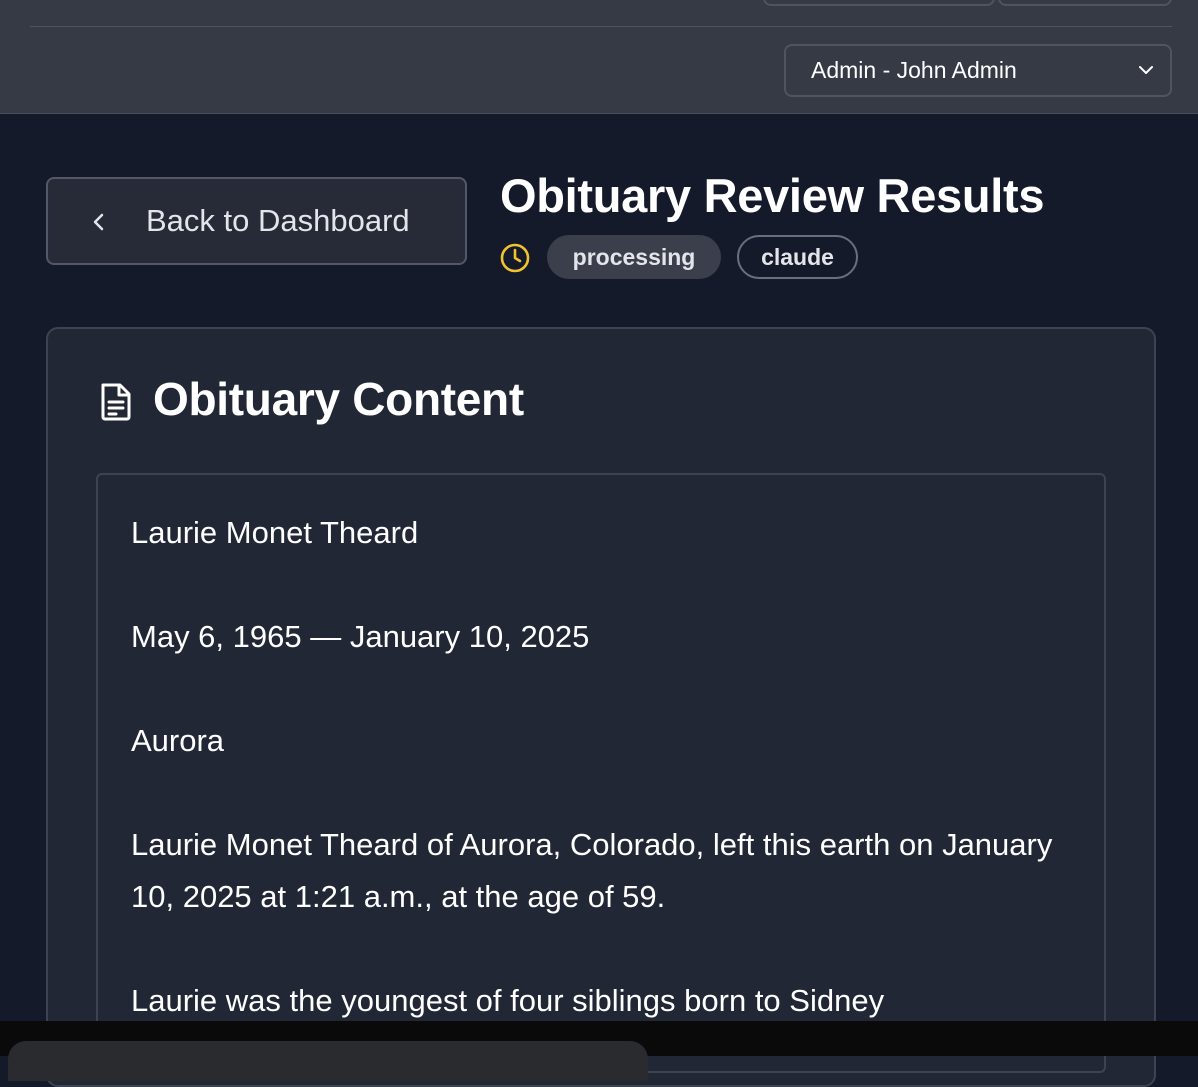 The image size is (1198, 1087). What do you see at coordinates (278, 220) in the screenshot?
I see `back-button-label: Back to Dashboard` at bounding box center [278, 220].